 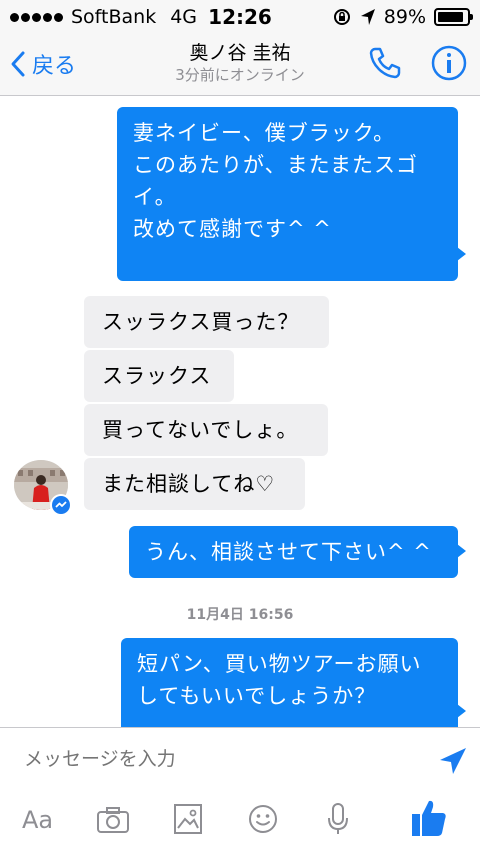 What do you see at coordinates (113, 820) in the screenshot?
I see `camera-icon` at bounding box center [113, 820].